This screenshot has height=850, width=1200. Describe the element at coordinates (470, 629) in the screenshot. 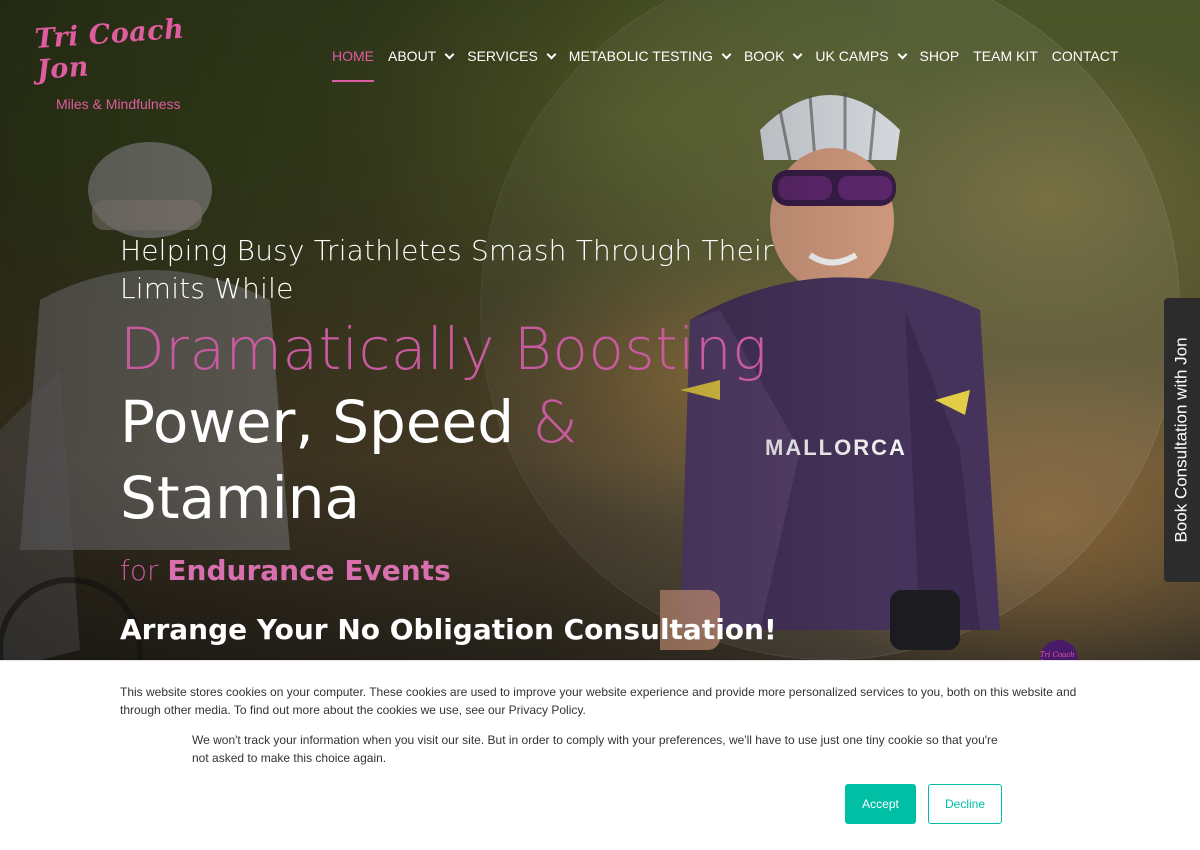

I see `hero-cta-text: Arrange Your No Obligation Consultation!` at that location.